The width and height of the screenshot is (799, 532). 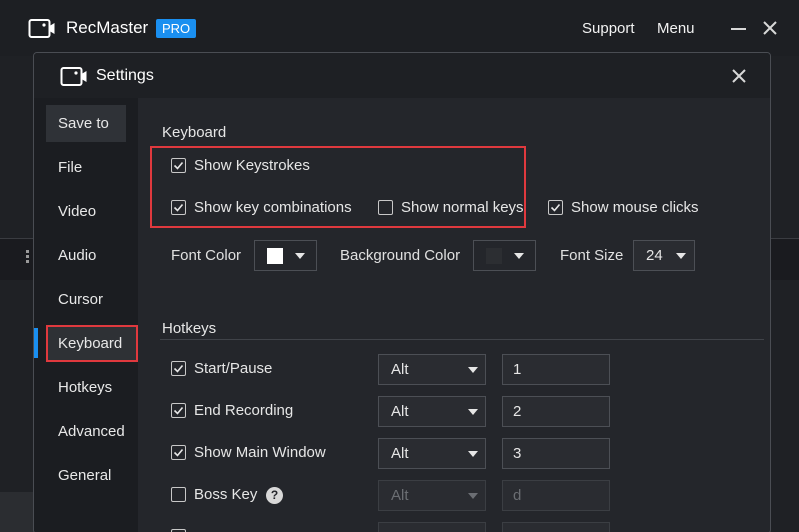 I want to click on dialog-header: Settings, so click(x=402, y=75).